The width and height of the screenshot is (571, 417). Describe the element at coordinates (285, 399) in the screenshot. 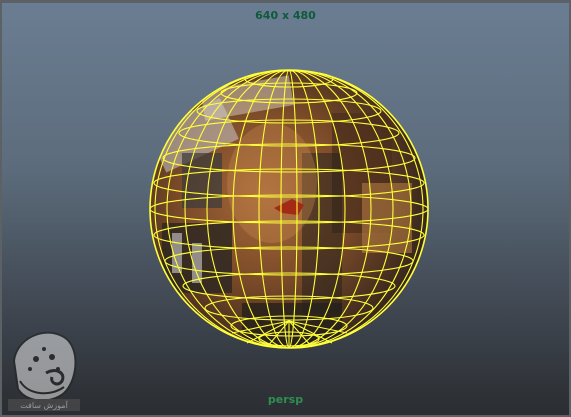

I see `camera-name-label: persp` at that location.